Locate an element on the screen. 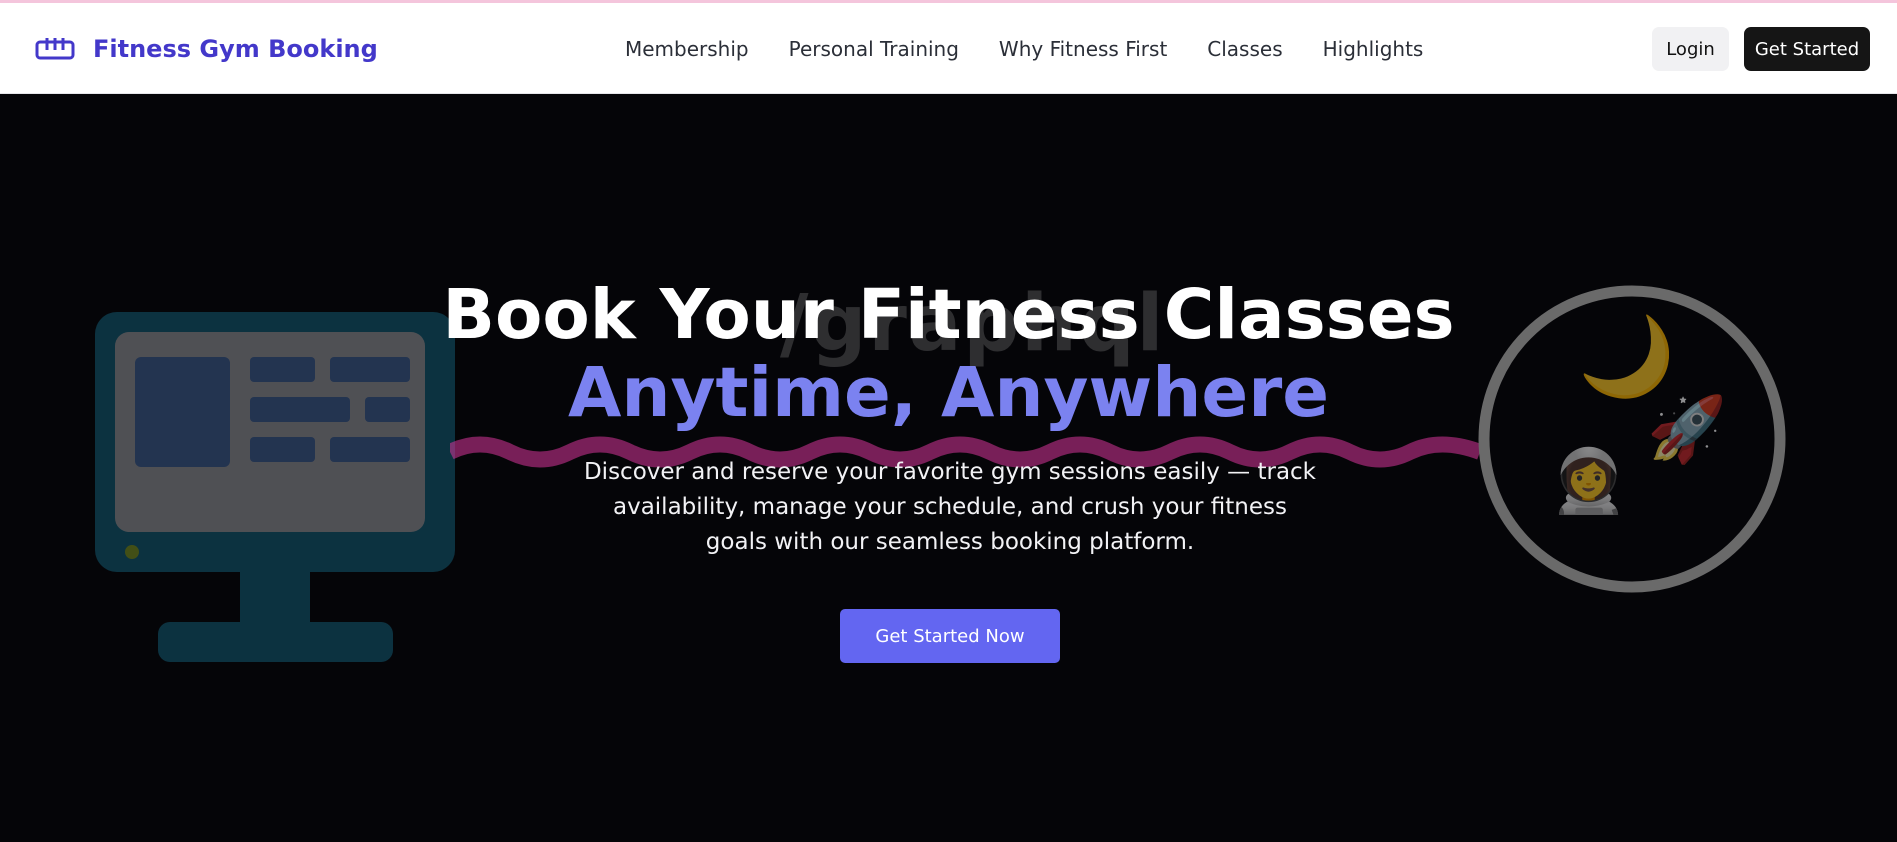 The height and width of the screenshot is (842, 1897). brand-name: Fitness Gym Booking is located at coordinates (235, 48).